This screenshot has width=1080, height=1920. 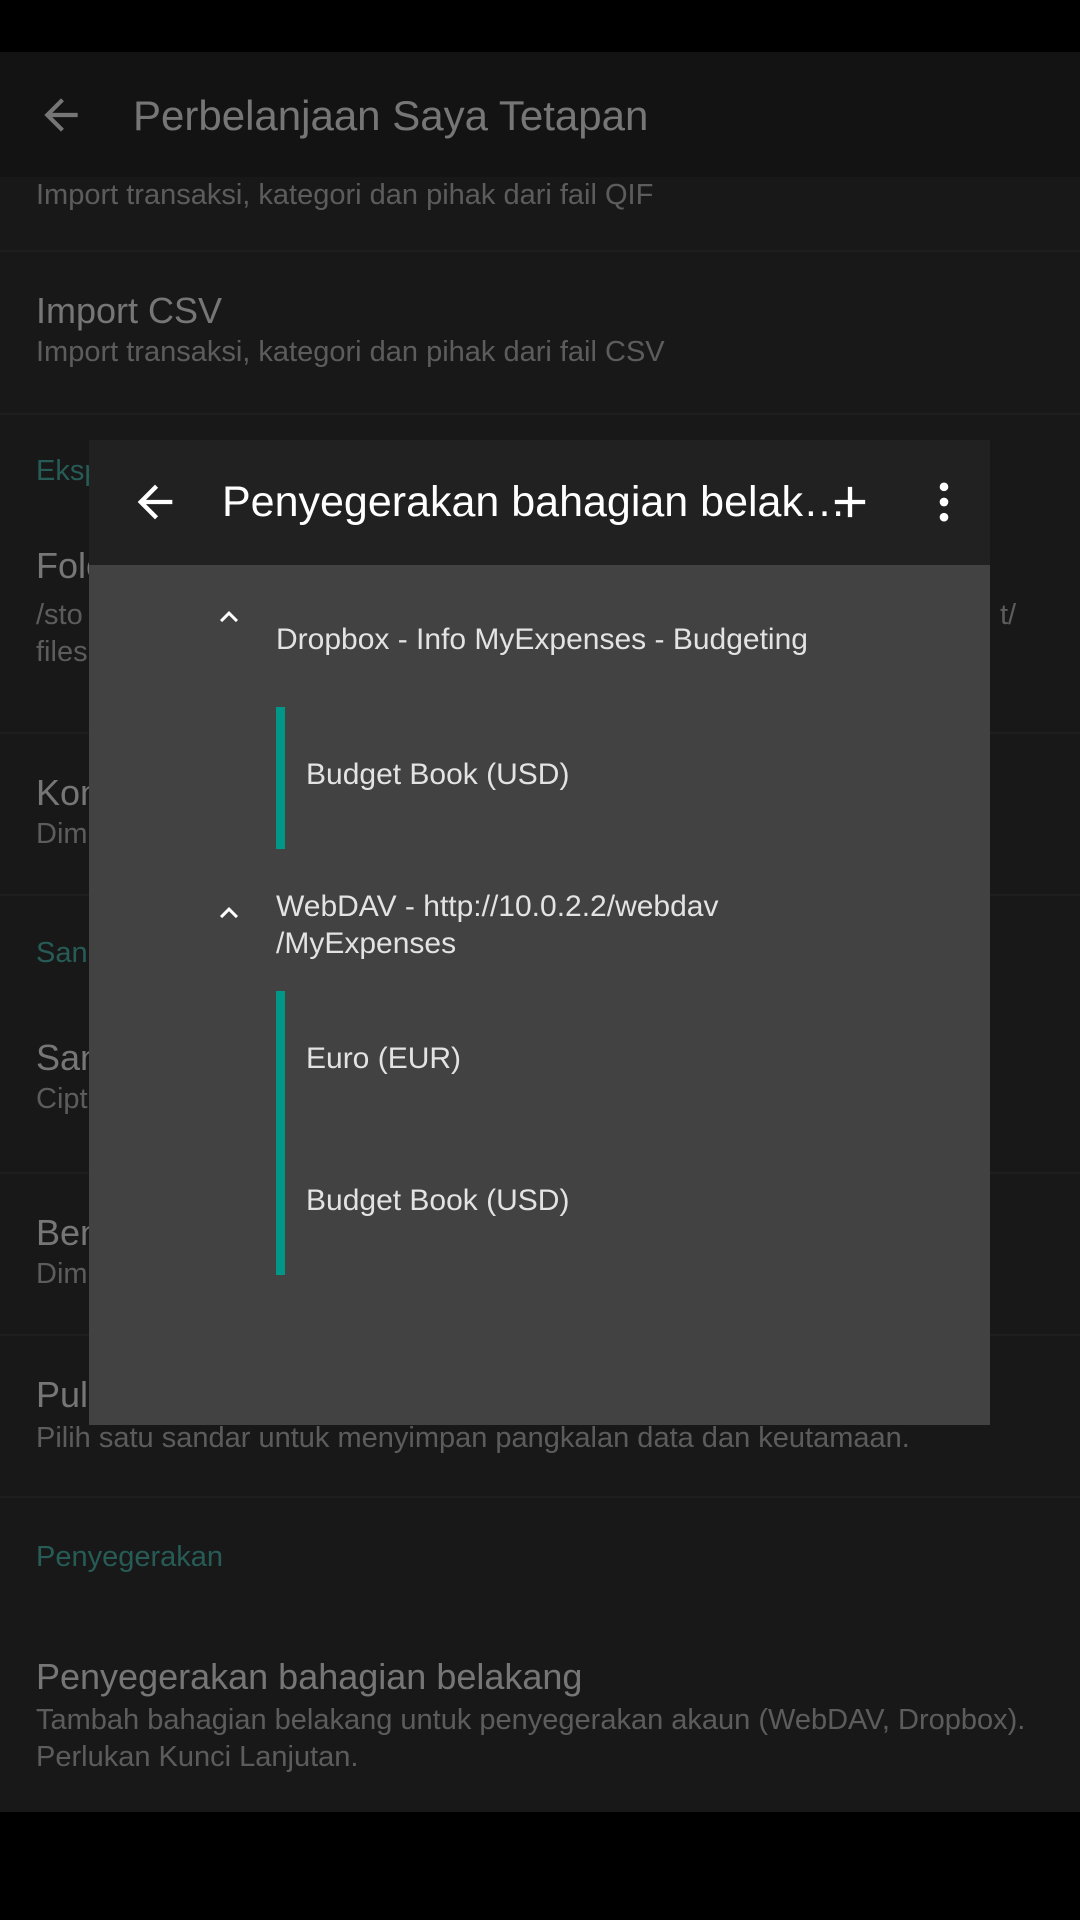 I want to click on backend-label: Dropbox - Info MyExpenses - Budgeting, so click(x=542, y=639).